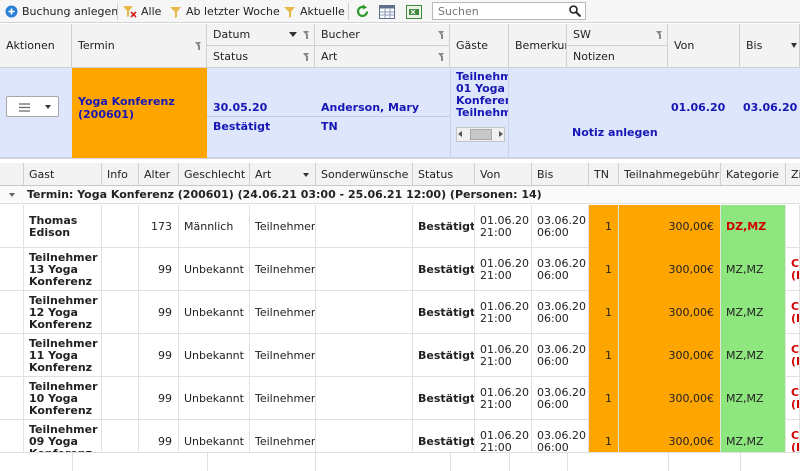 The image size is (800, 471). Describe the element at coordinates (370, 107) in the screenshot. I see `booker-name-link: Anderson, Mary` at that location.